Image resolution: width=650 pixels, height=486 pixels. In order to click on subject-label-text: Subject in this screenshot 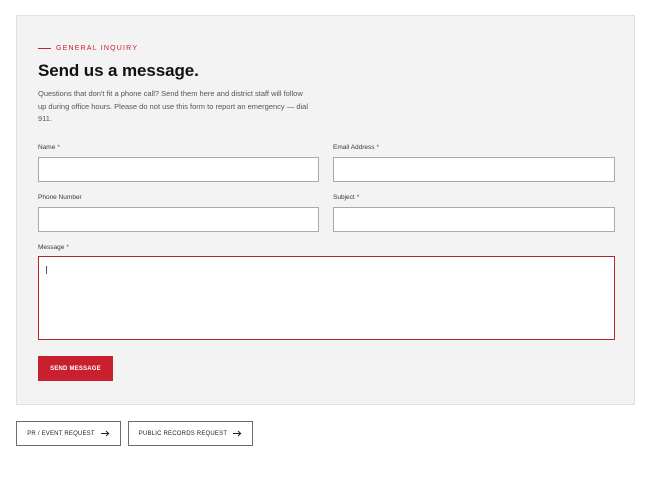, I will do `click(344, 197)`.